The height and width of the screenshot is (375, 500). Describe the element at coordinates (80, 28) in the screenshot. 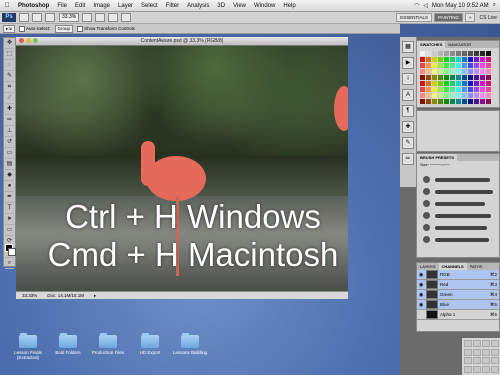

I see `show-transform-checkbox` at that location.